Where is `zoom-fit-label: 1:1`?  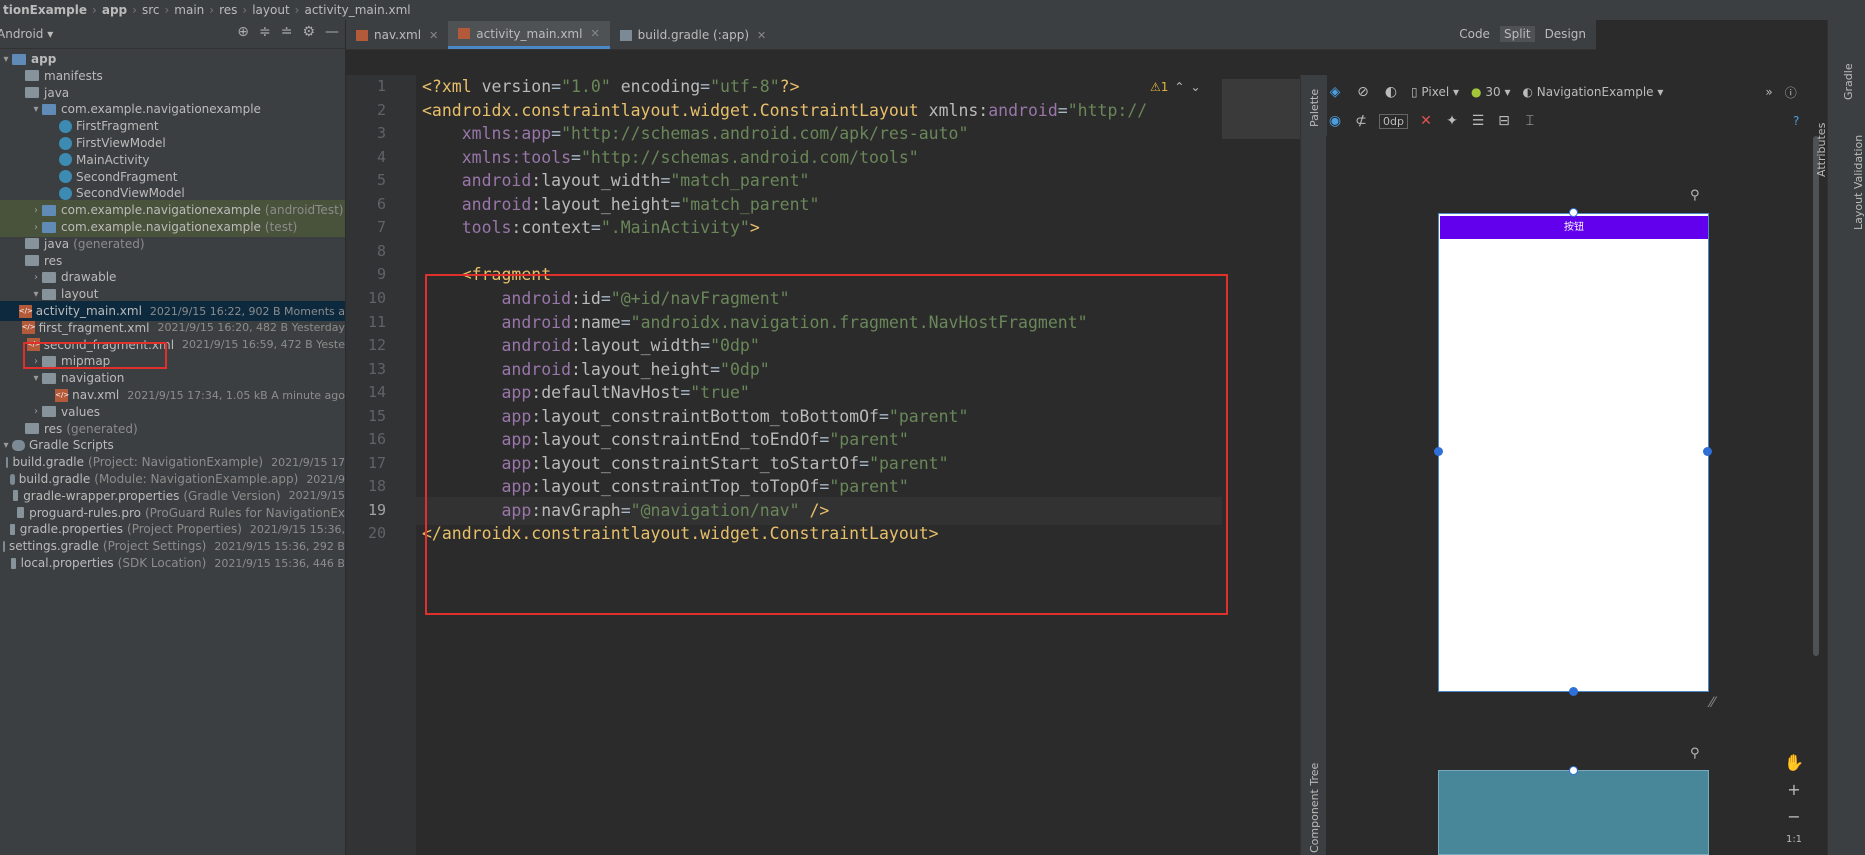 zoom-fit-label: 1:1 is located at coordinates (1794, 839).